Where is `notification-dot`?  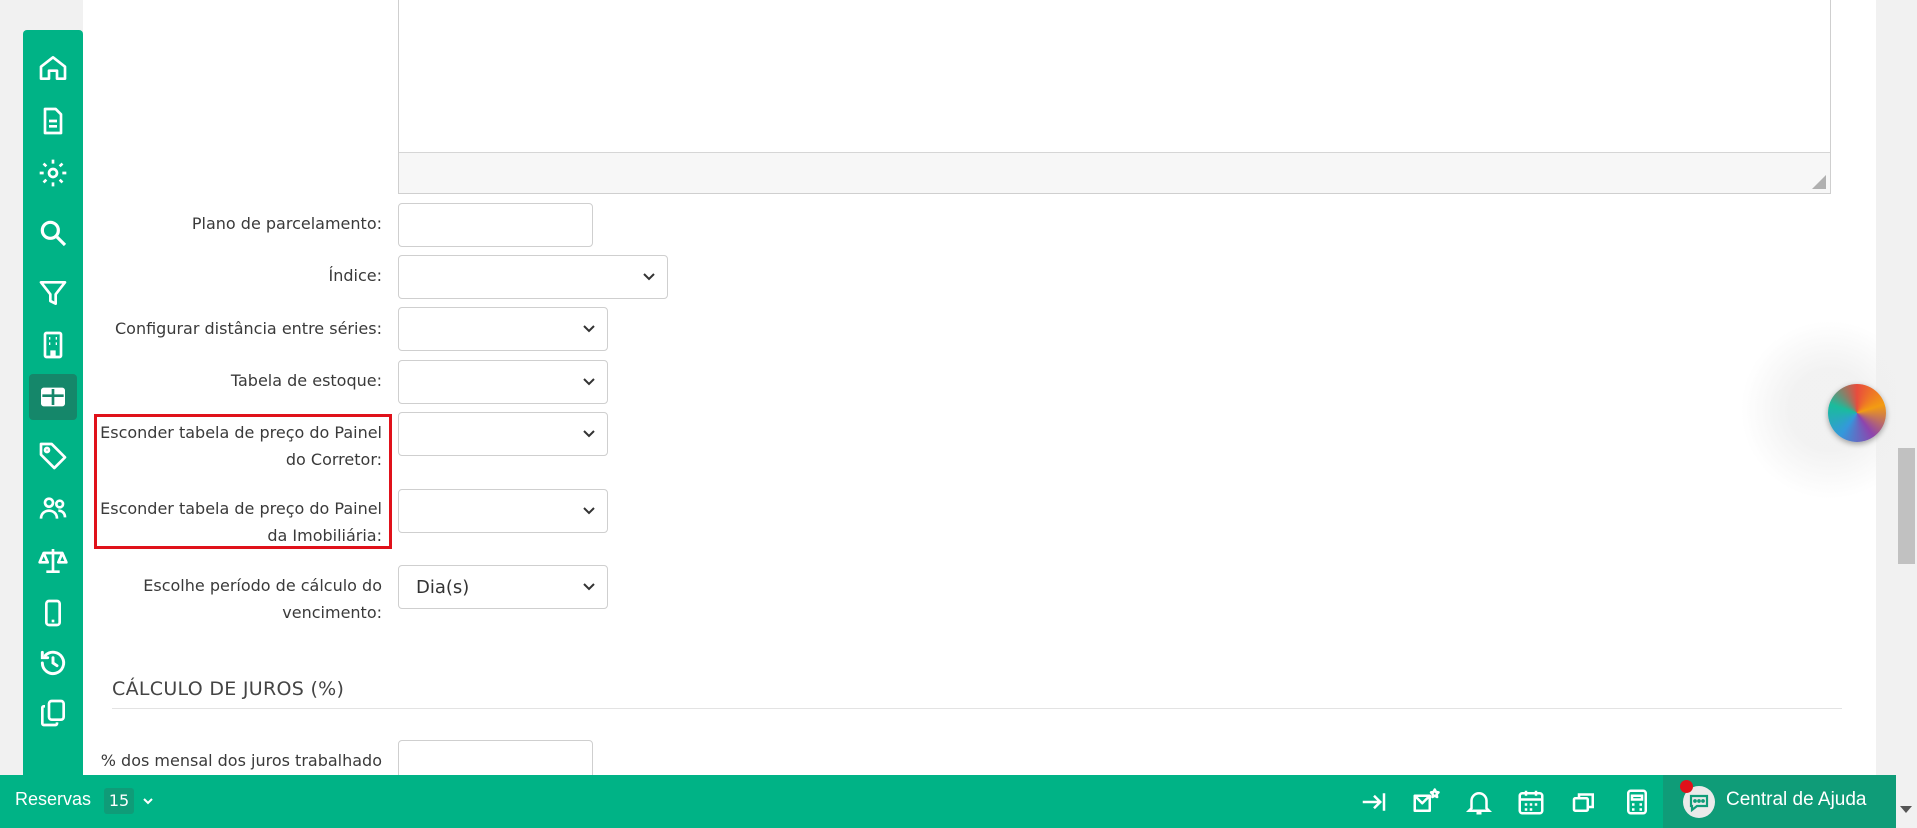
notification-dot is located at coordinates (1686, 786).